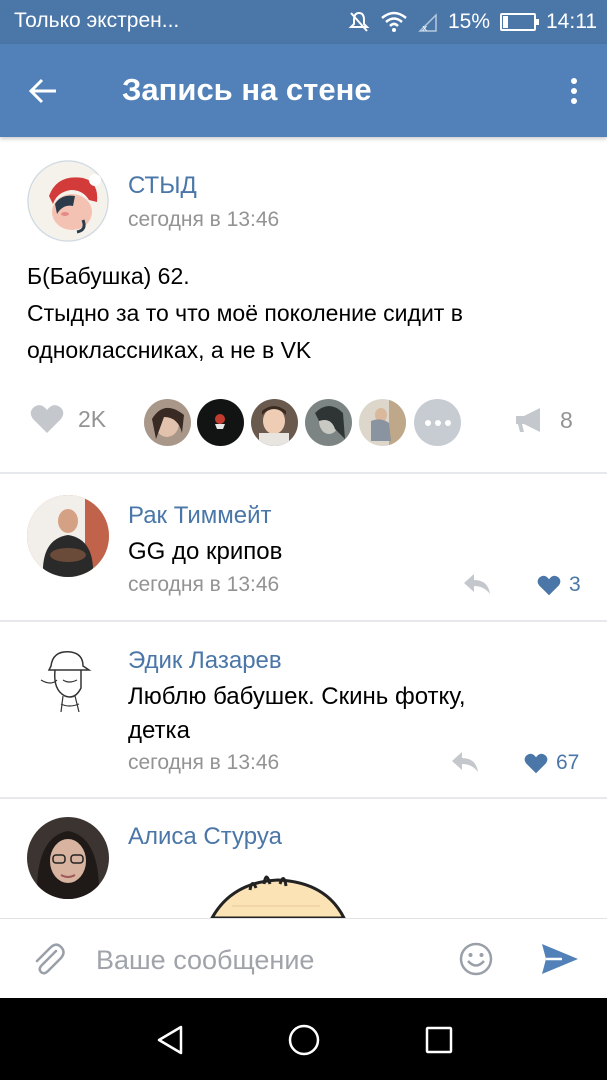 Image resolution: width=607 pixels, height=1080 pixels. What do you see at coordinates (247, 89) in the screenshot?
I see `page-title: Запись на стене` at bounding box center [247, 89].